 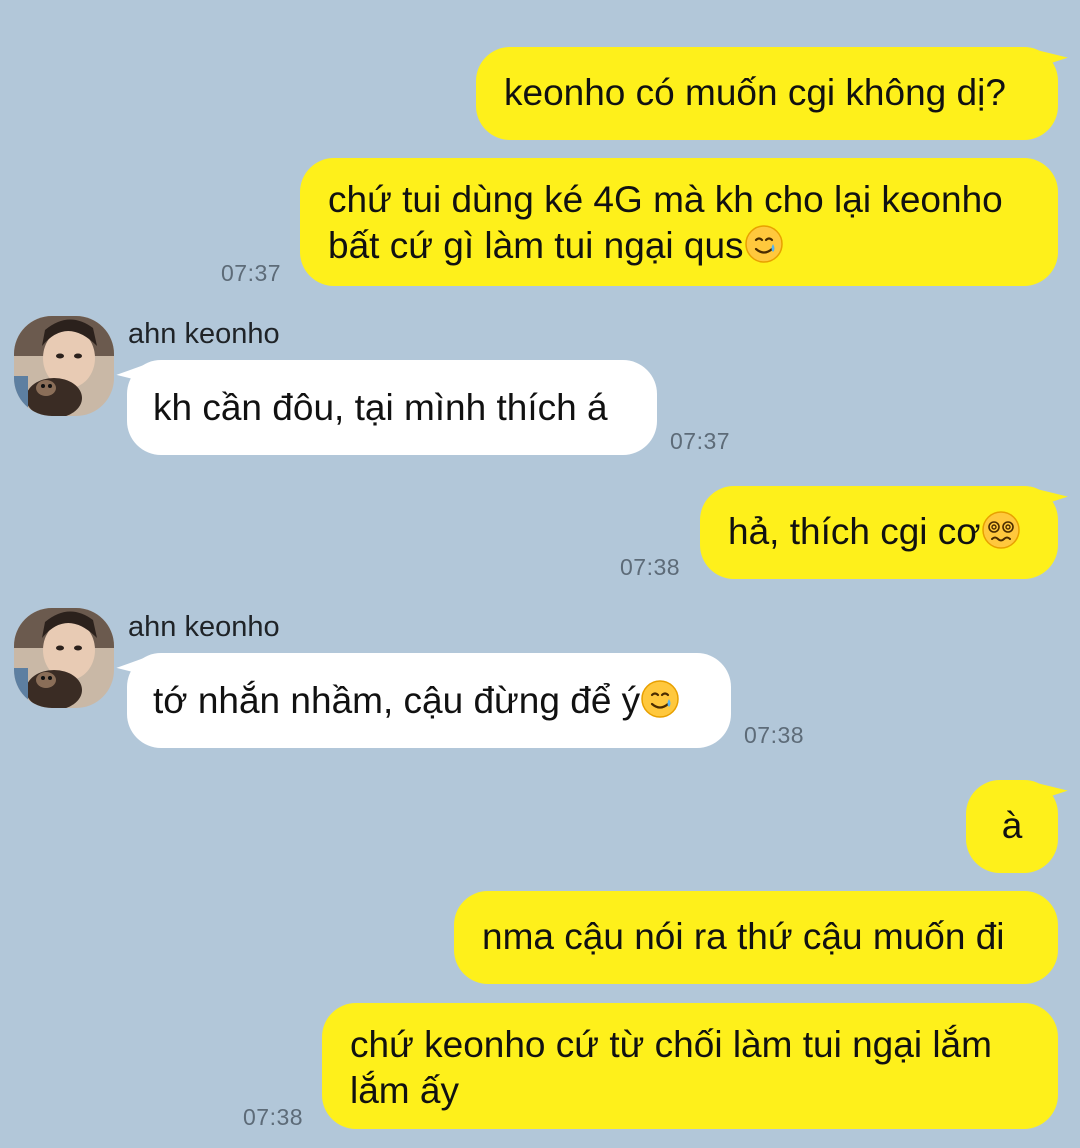 What do you see at coordinates (1000, 530) in the screenshot?
I see `woozy-face-icon` at bounding box center [1000, 530].